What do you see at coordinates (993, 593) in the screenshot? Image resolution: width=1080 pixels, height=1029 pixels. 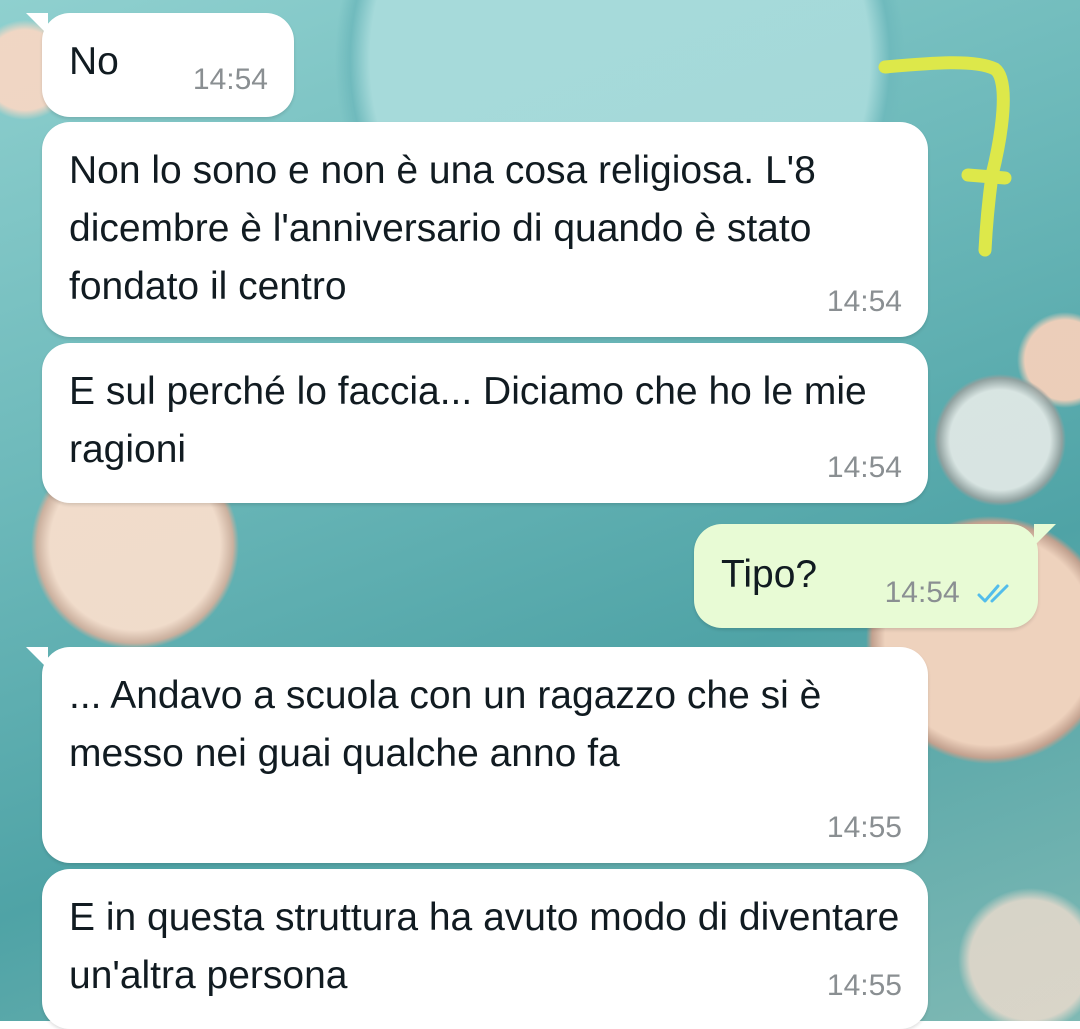 I see `double-check-read-icon` at bounding box center [993, 593].